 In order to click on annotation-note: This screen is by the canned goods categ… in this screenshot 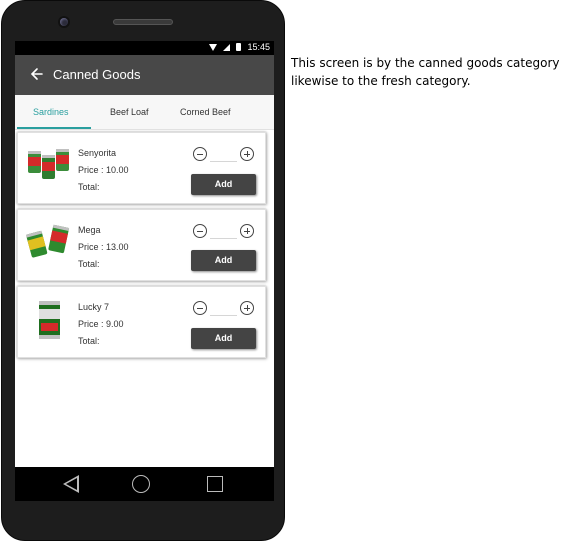, I will do `click(431, 72)`.